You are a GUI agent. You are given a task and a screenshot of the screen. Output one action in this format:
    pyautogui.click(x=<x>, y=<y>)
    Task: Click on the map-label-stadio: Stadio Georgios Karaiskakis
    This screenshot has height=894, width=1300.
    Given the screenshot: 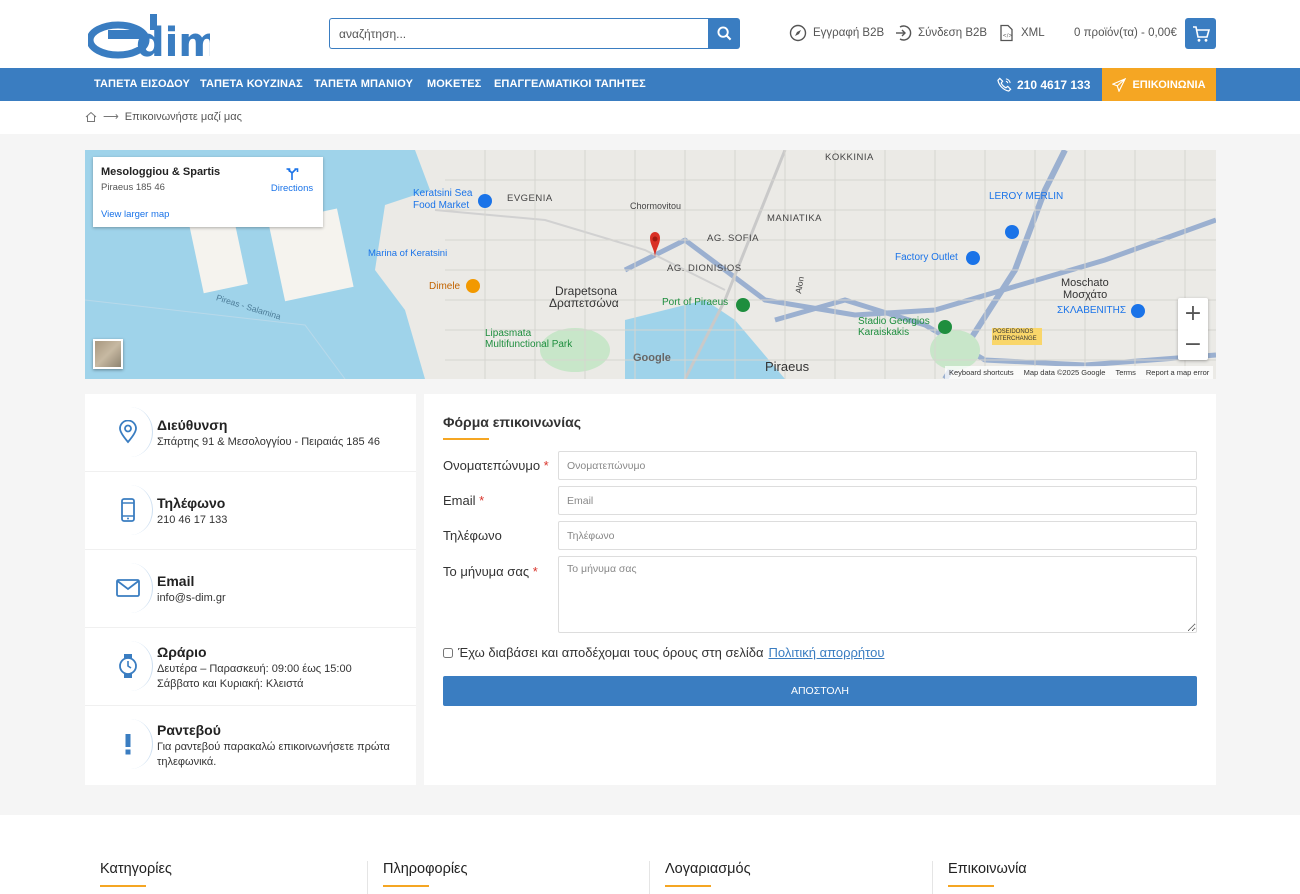 What is the action you would take?
    pyautogui.click(x=894, y=327)
    